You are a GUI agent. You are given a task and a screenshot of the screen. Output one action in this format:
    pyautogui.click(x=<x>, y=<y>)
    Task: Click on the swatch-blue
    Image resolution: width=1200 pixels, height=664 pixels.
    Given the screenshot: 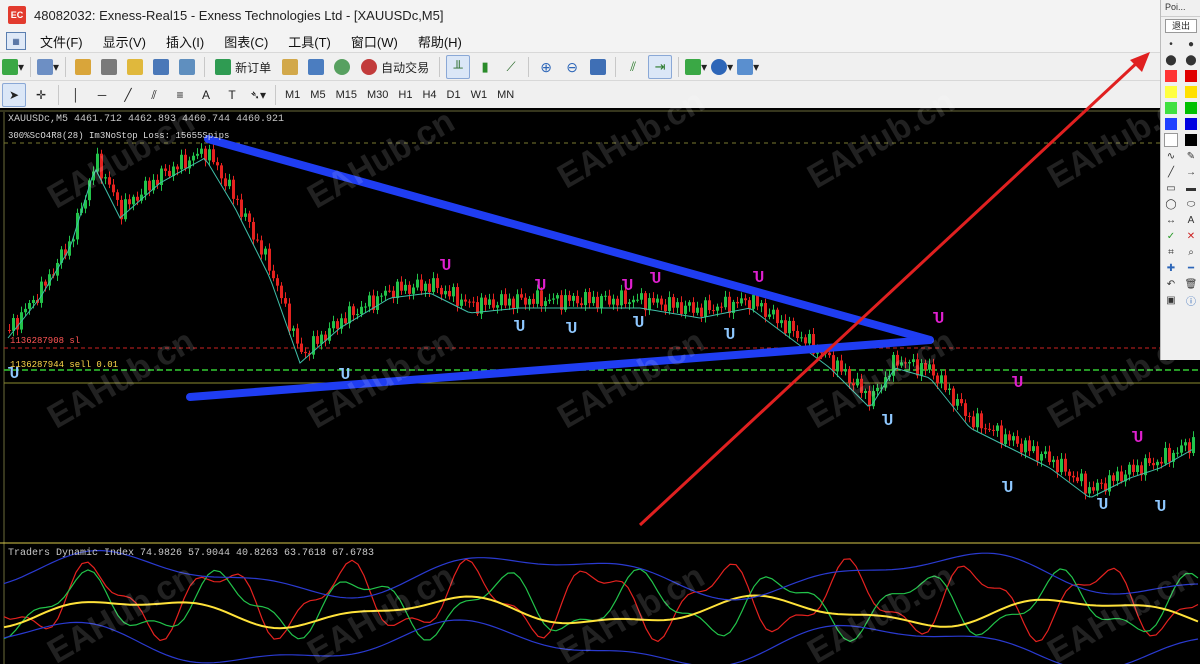 What is the action you would take?
    pyautogui.click(x=1191, y=124)
    